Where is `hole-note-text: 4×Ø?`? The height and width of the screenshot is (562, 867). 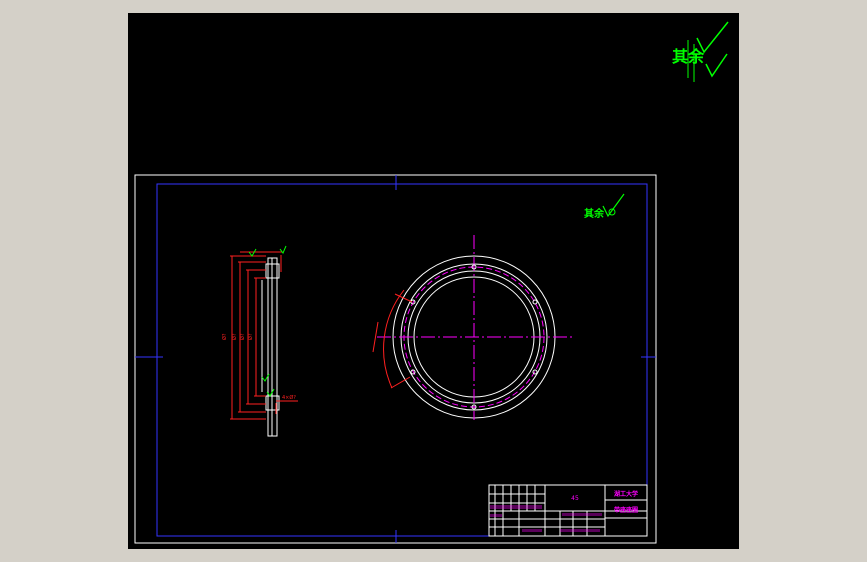
hole-note-text: 4×Ø? is located at coordinates (289, 397).